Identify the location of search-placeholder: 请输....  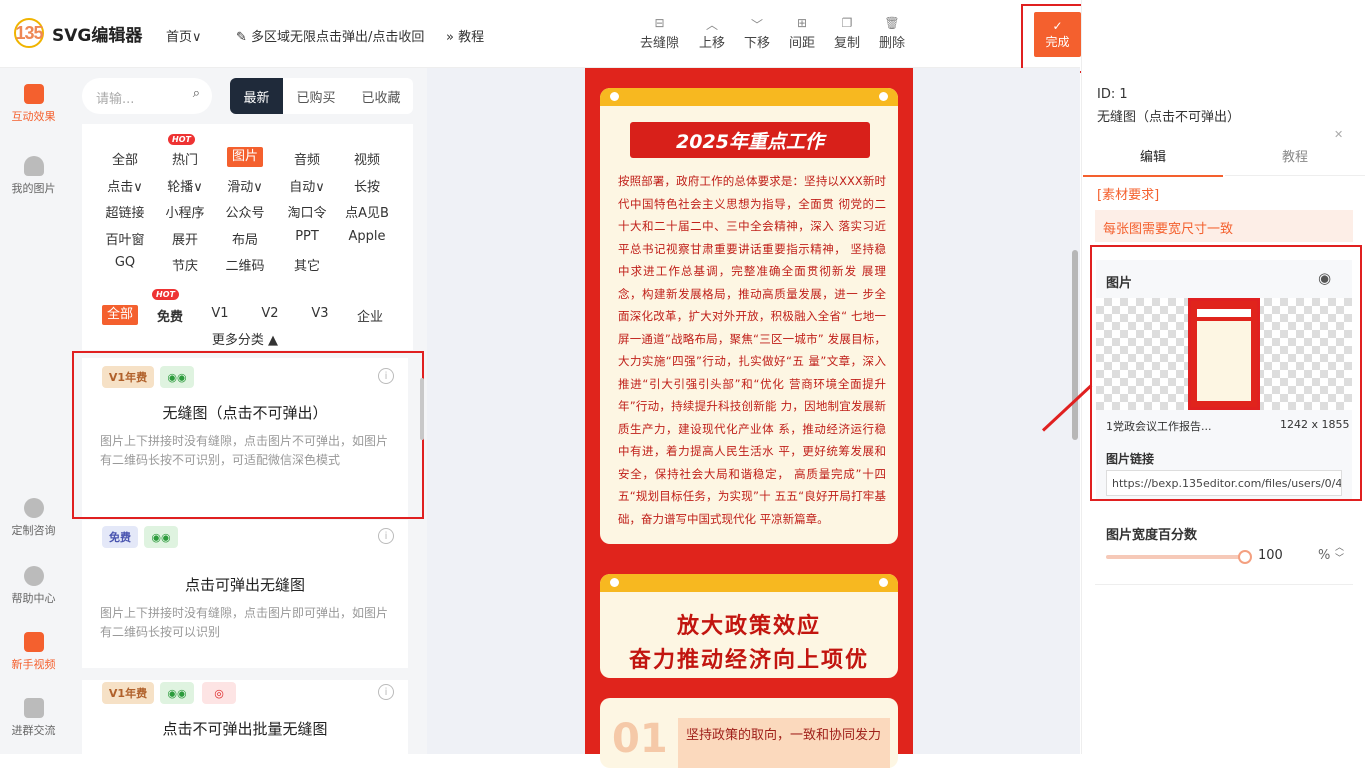
(115, 99).